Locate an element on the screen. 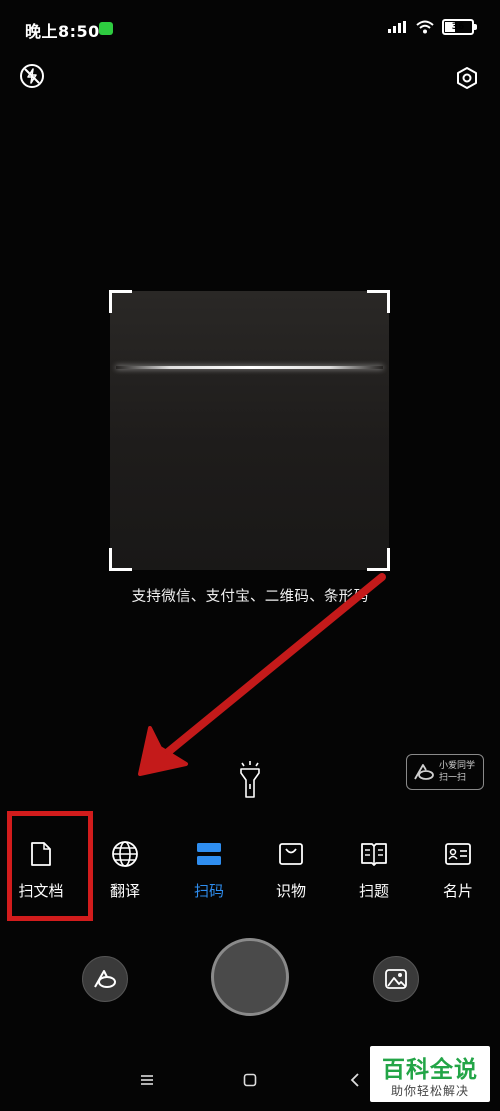 The width and height of the screenshot is (500, 1111). tab-label: 扫题 is located at coordinates (373, 891).